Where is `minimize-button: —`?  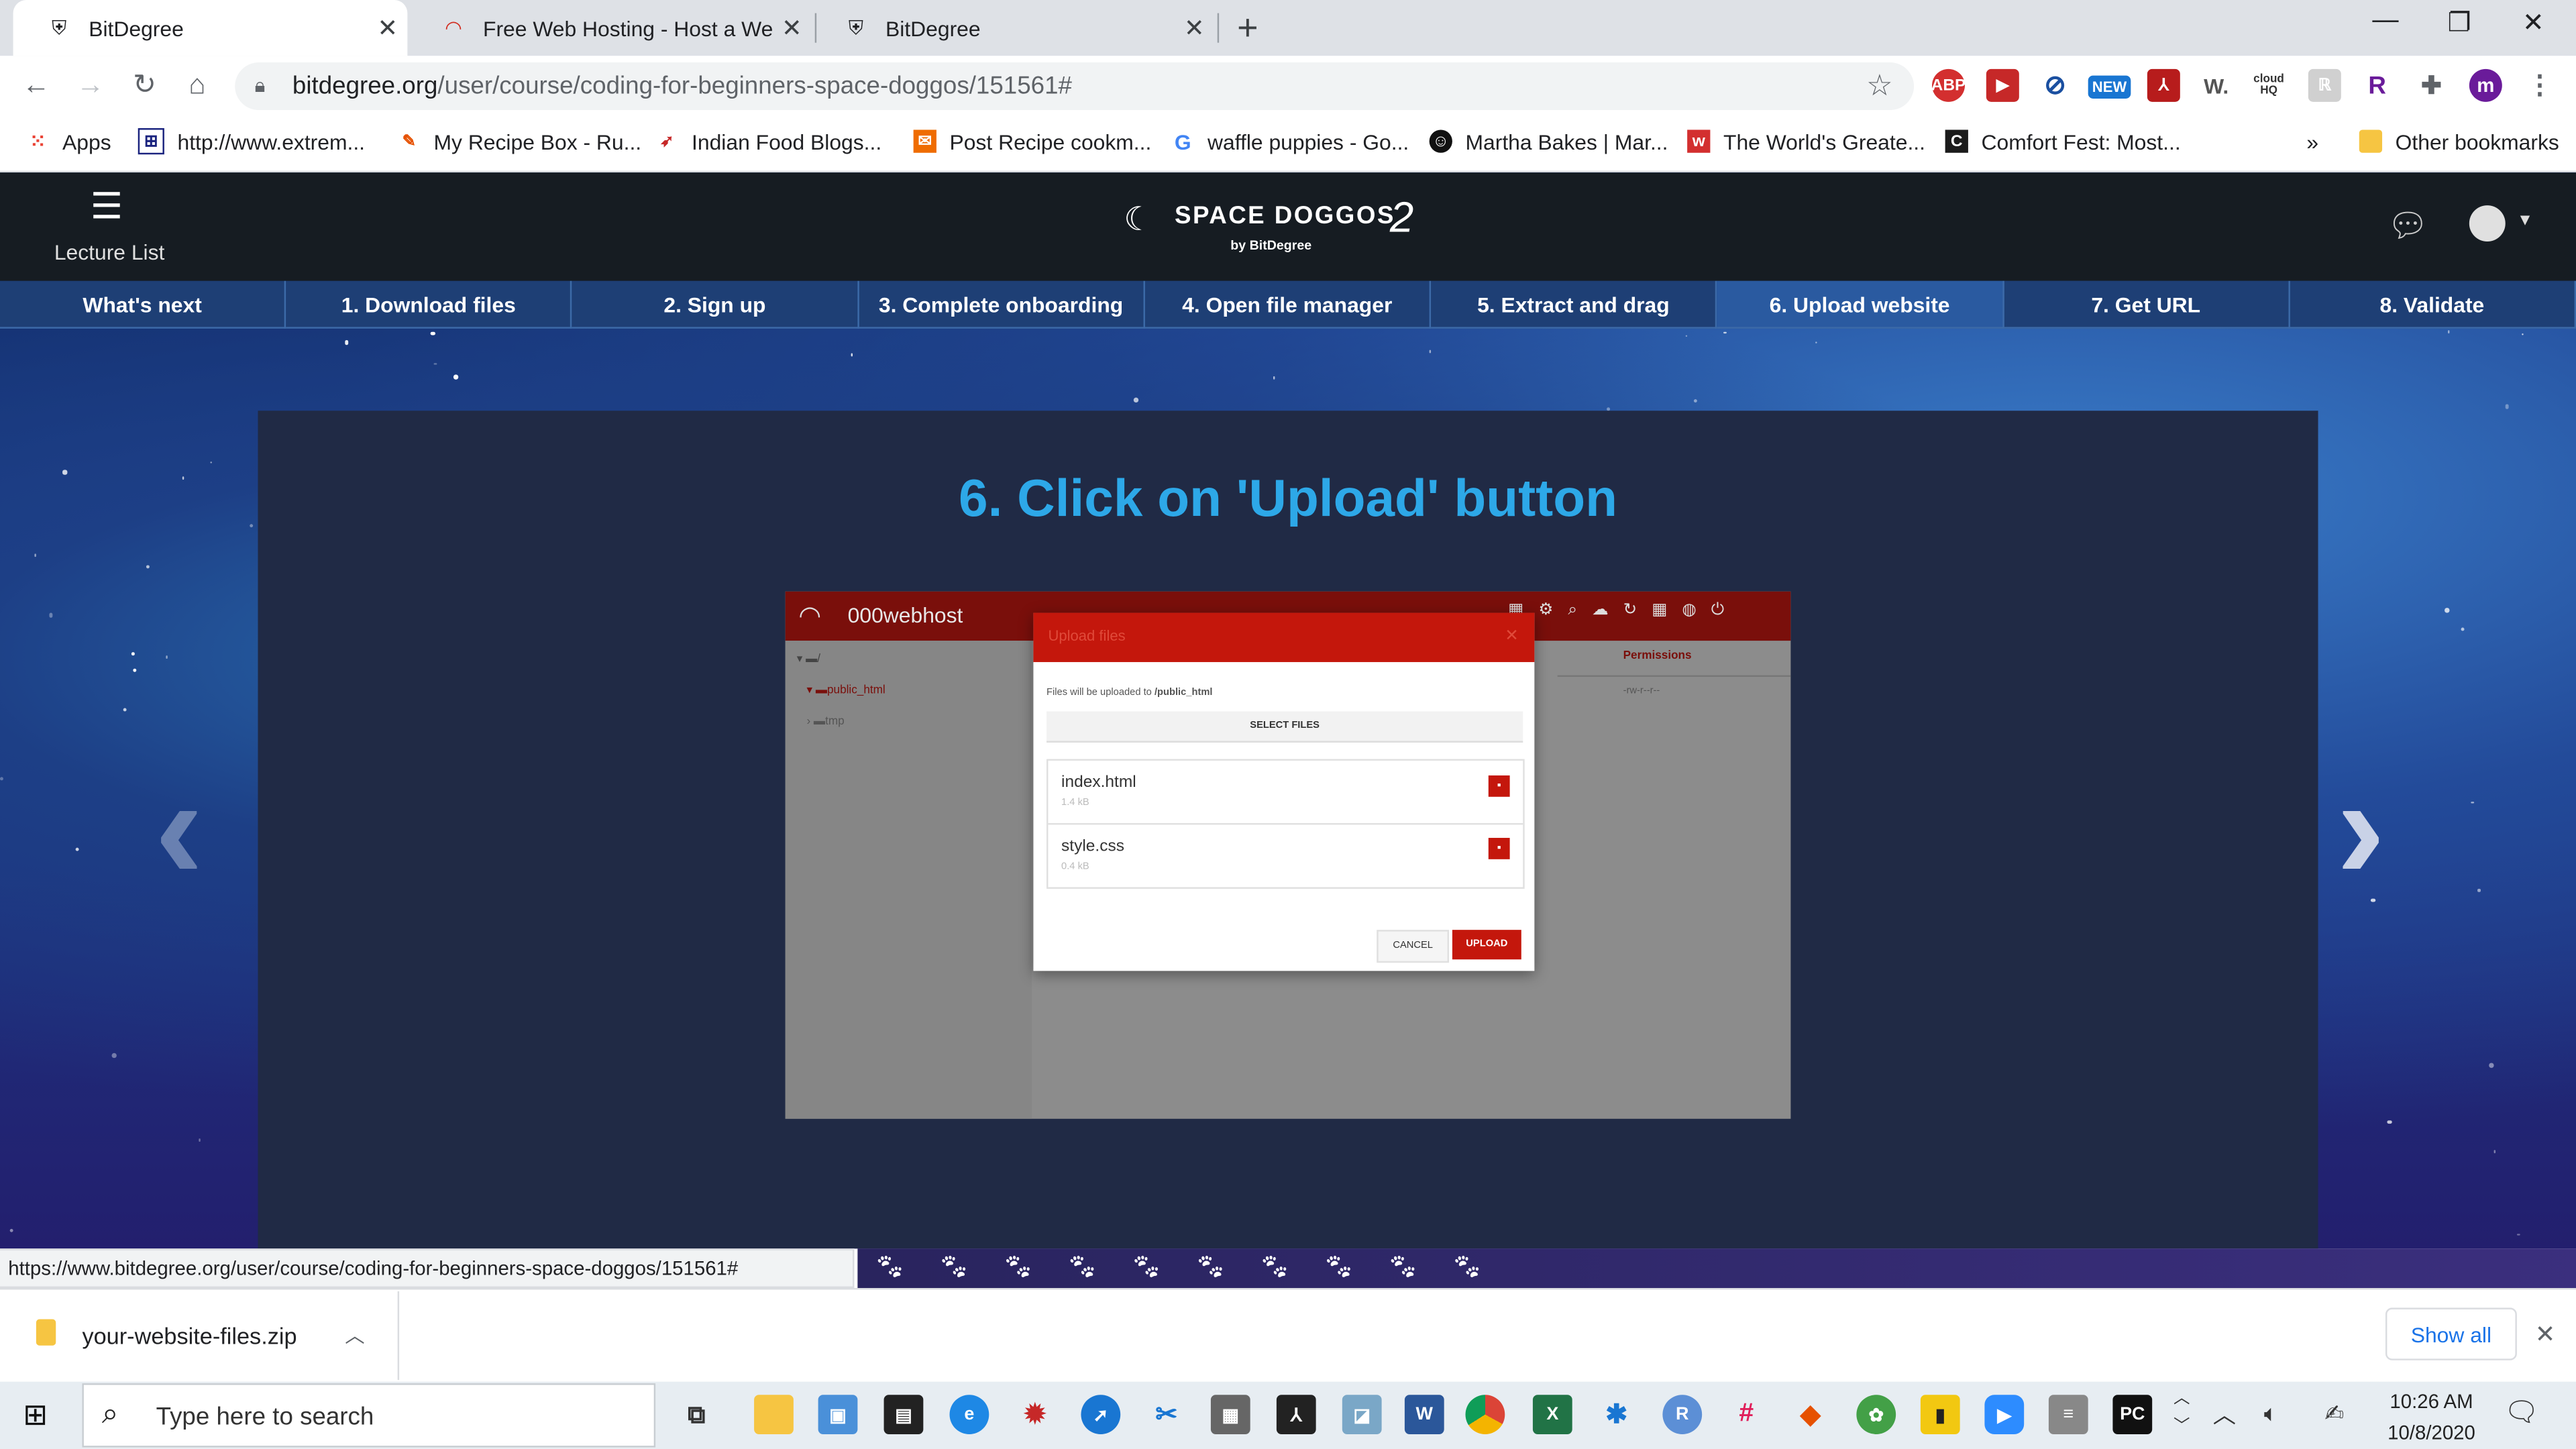
minimize-button: — is located at coordinates (2385, 21).